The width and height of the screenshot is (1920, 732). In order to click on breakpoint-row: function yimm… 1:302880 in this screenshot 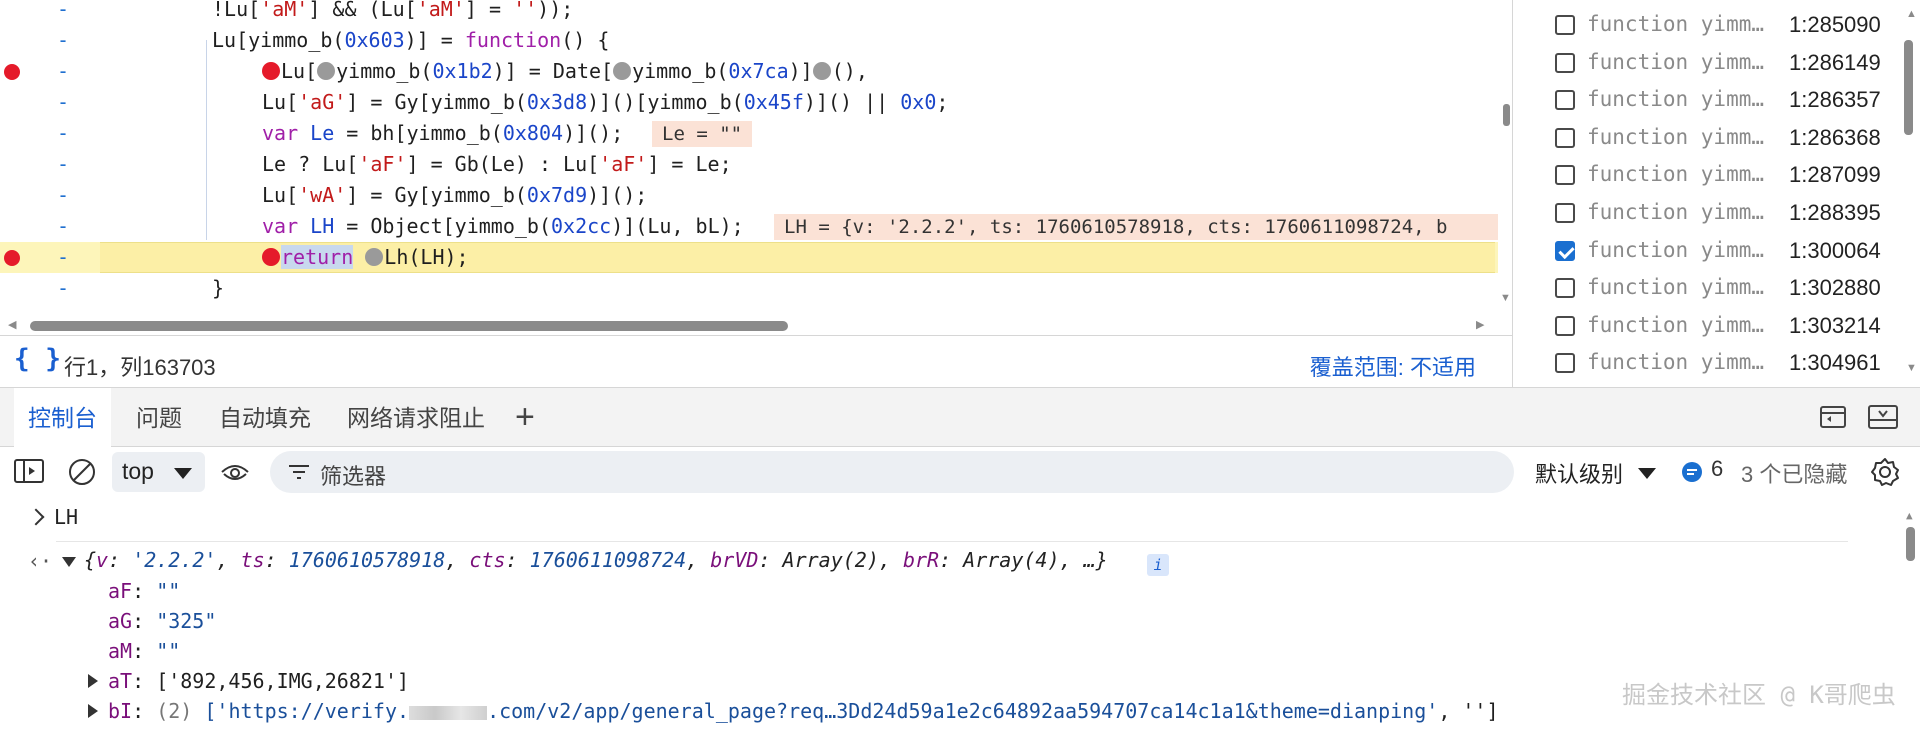, I will do `click(1708, 287)`.